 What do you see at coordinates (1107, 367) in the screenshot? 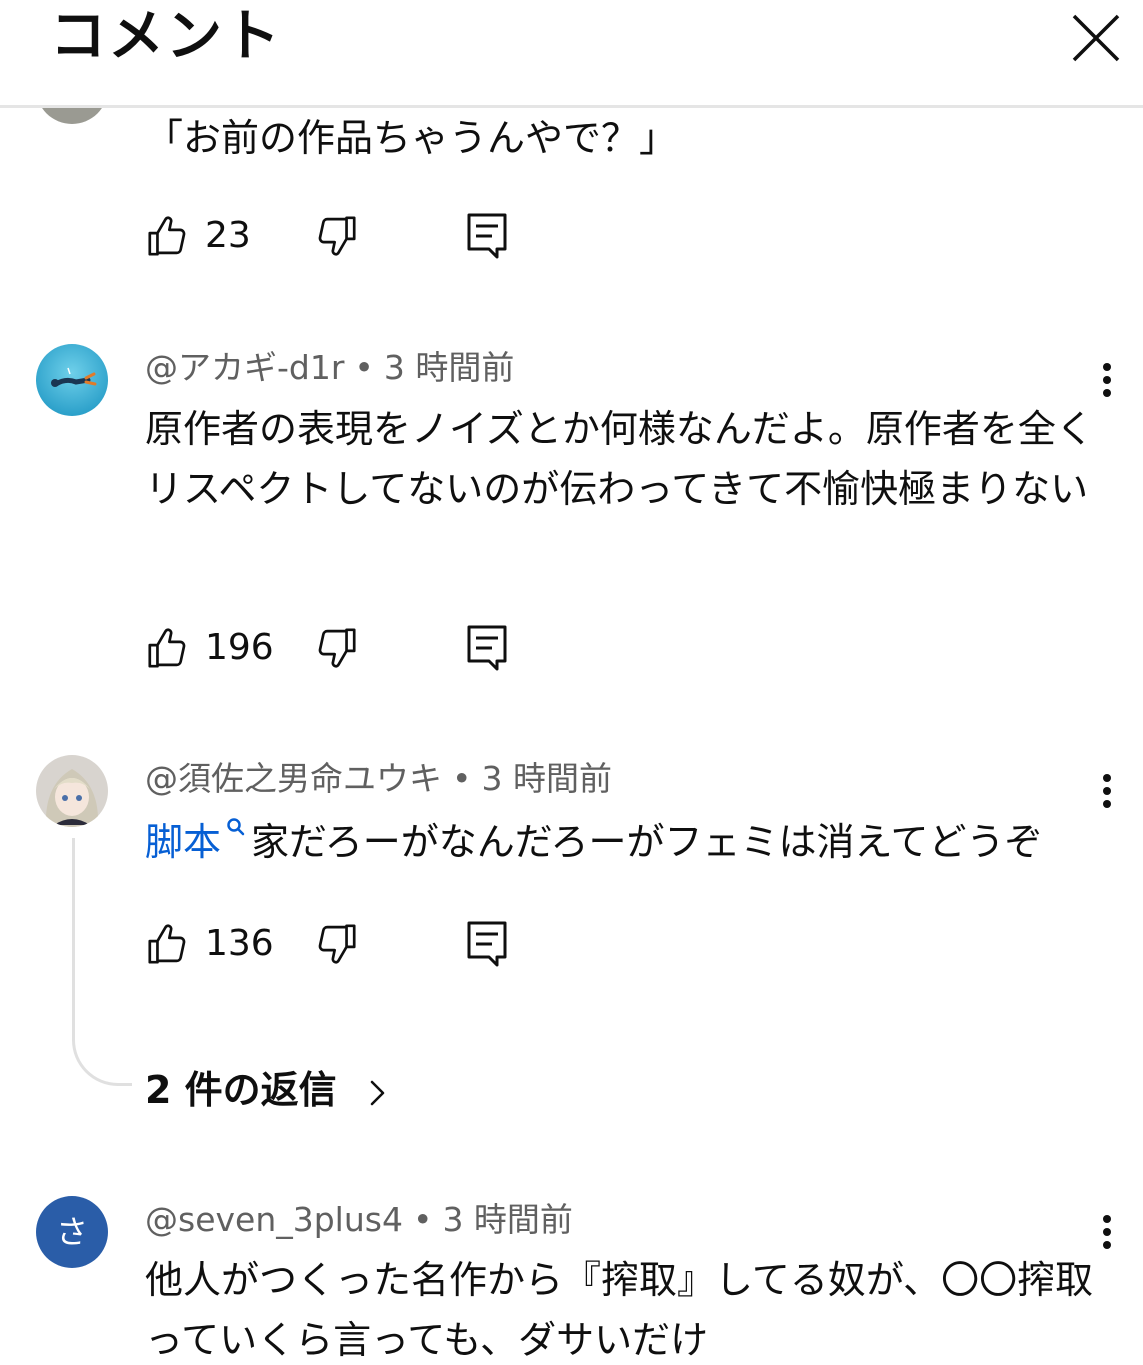
I see `more-vert-icon-dot` at bounding box center [1107, 367].